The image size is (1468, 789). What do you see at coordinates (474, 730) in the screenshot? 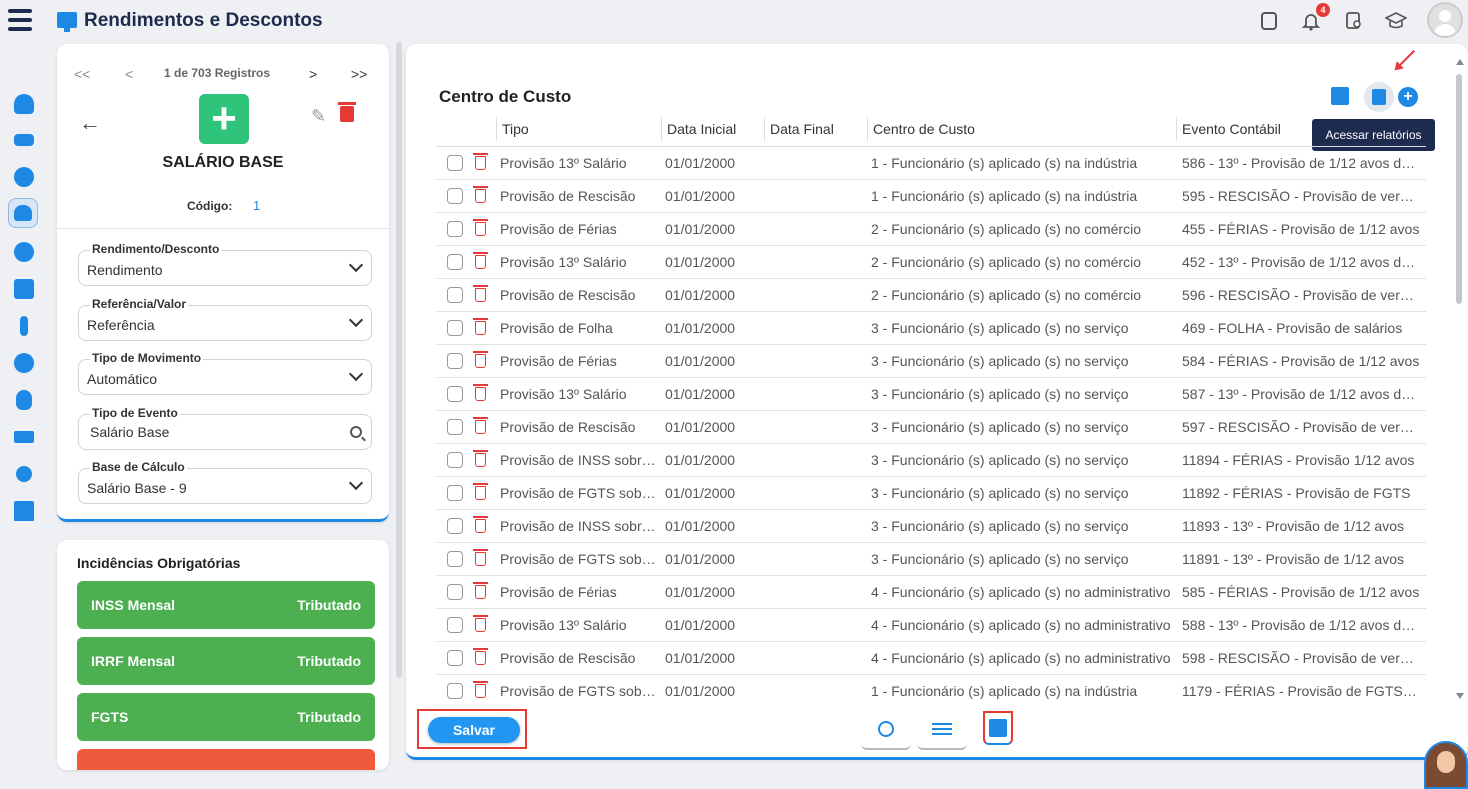
I see `save-button: Salvar` at bounding box center [474, 730].